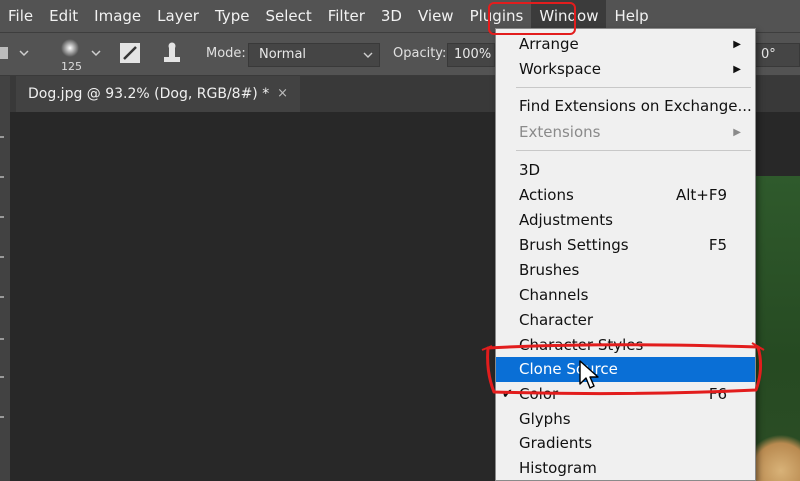 The image size is (800, 481). What do you see at coordinates (71, 66) in the screenshot?
I see `brush-size: 125` at bounding box center [71, 66].